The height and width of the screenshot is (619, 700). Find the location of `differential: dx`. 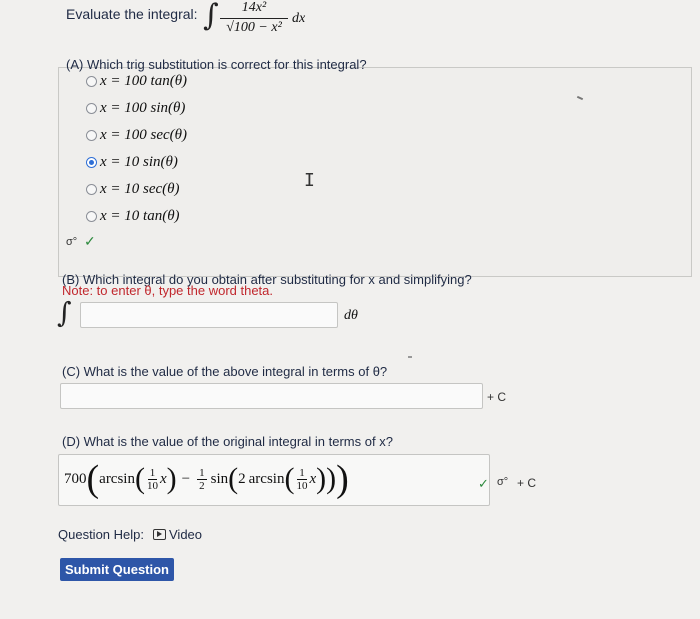

differential: dx is located at coordinates (299, 18).